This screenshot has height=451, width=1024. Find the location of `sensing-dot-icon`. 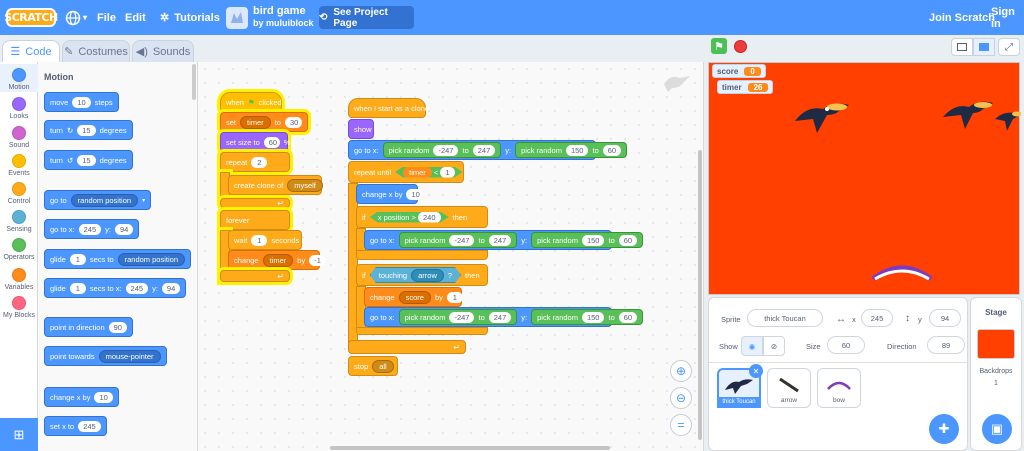

sensing-dot-icon is located at coordinates (19, 217).